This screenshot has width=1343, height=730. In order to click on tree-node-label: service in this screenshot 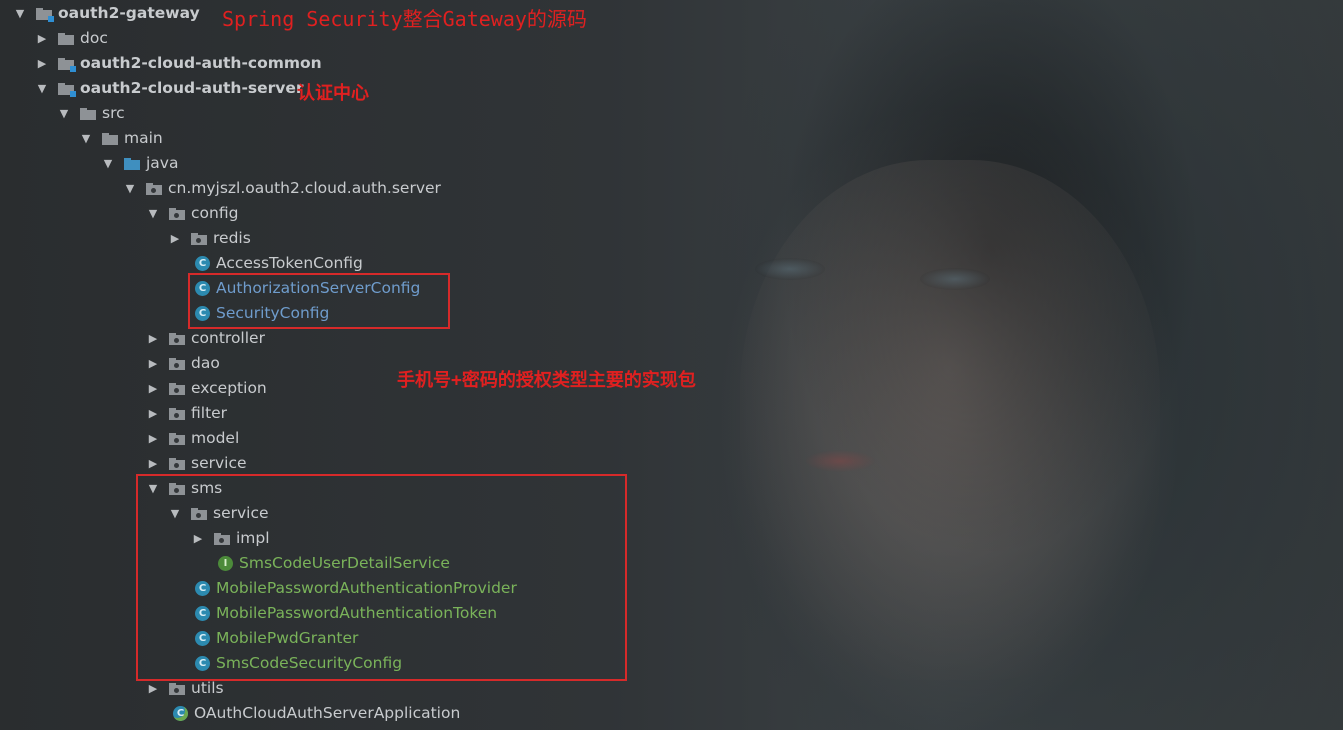, I will do `click(219, 463)`.